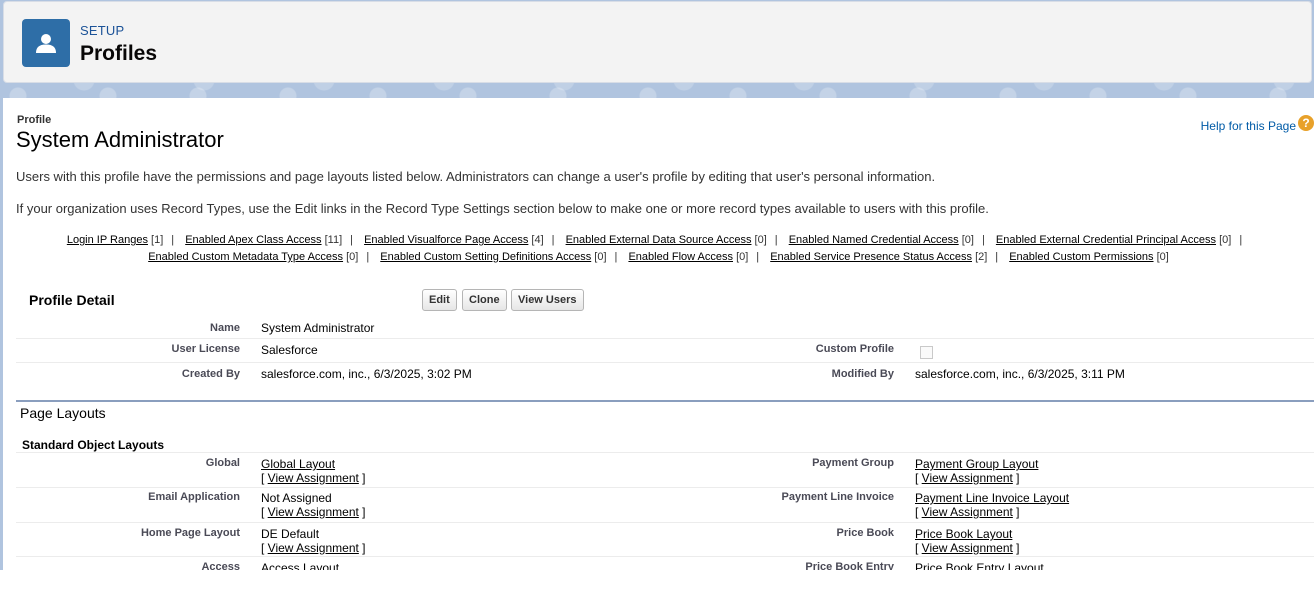 This screenshot has height=599, width=1314. I want to click on profile-title: System Administrator, so click(120, 139).